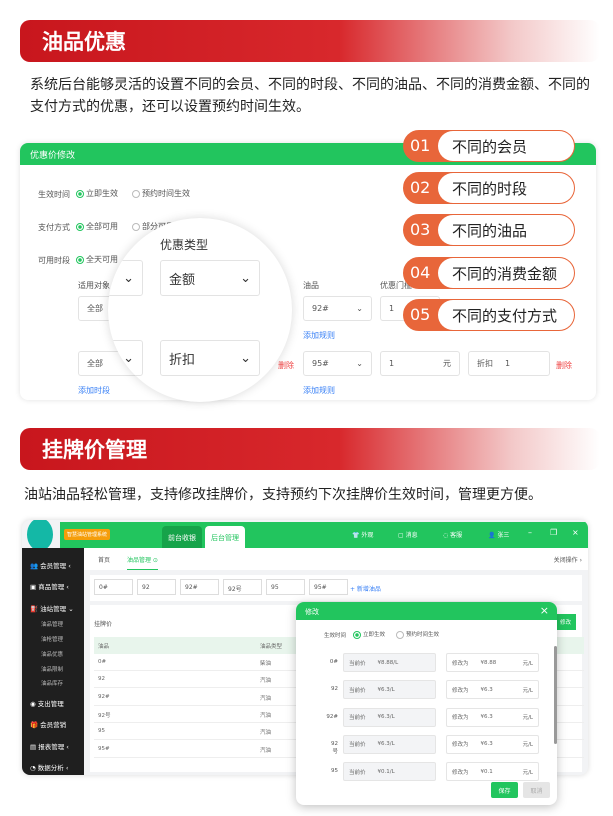 The image size is (613, 816). What do you see at coordinates (210, 278) in the screenshot?
I see `discount-type-select-1: 金额 ⌄` at bounding box center [210, 278].